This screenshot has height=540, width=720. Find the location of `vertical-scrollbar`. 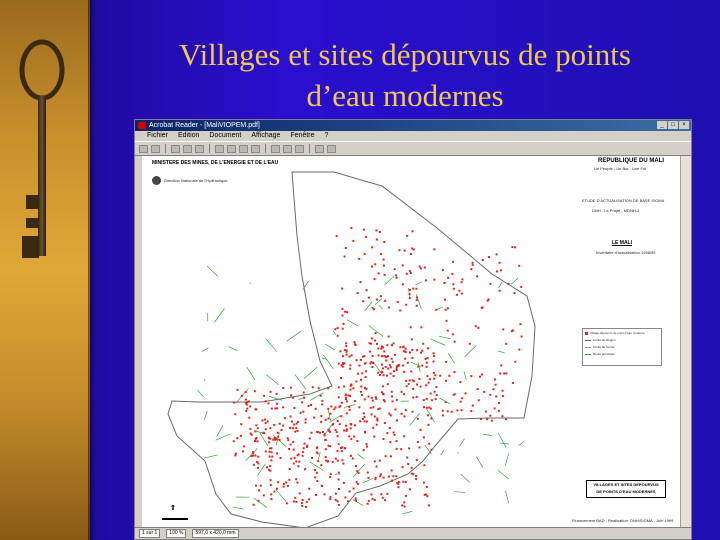

vertical-scrollbar is located at coordinates (685, 342).